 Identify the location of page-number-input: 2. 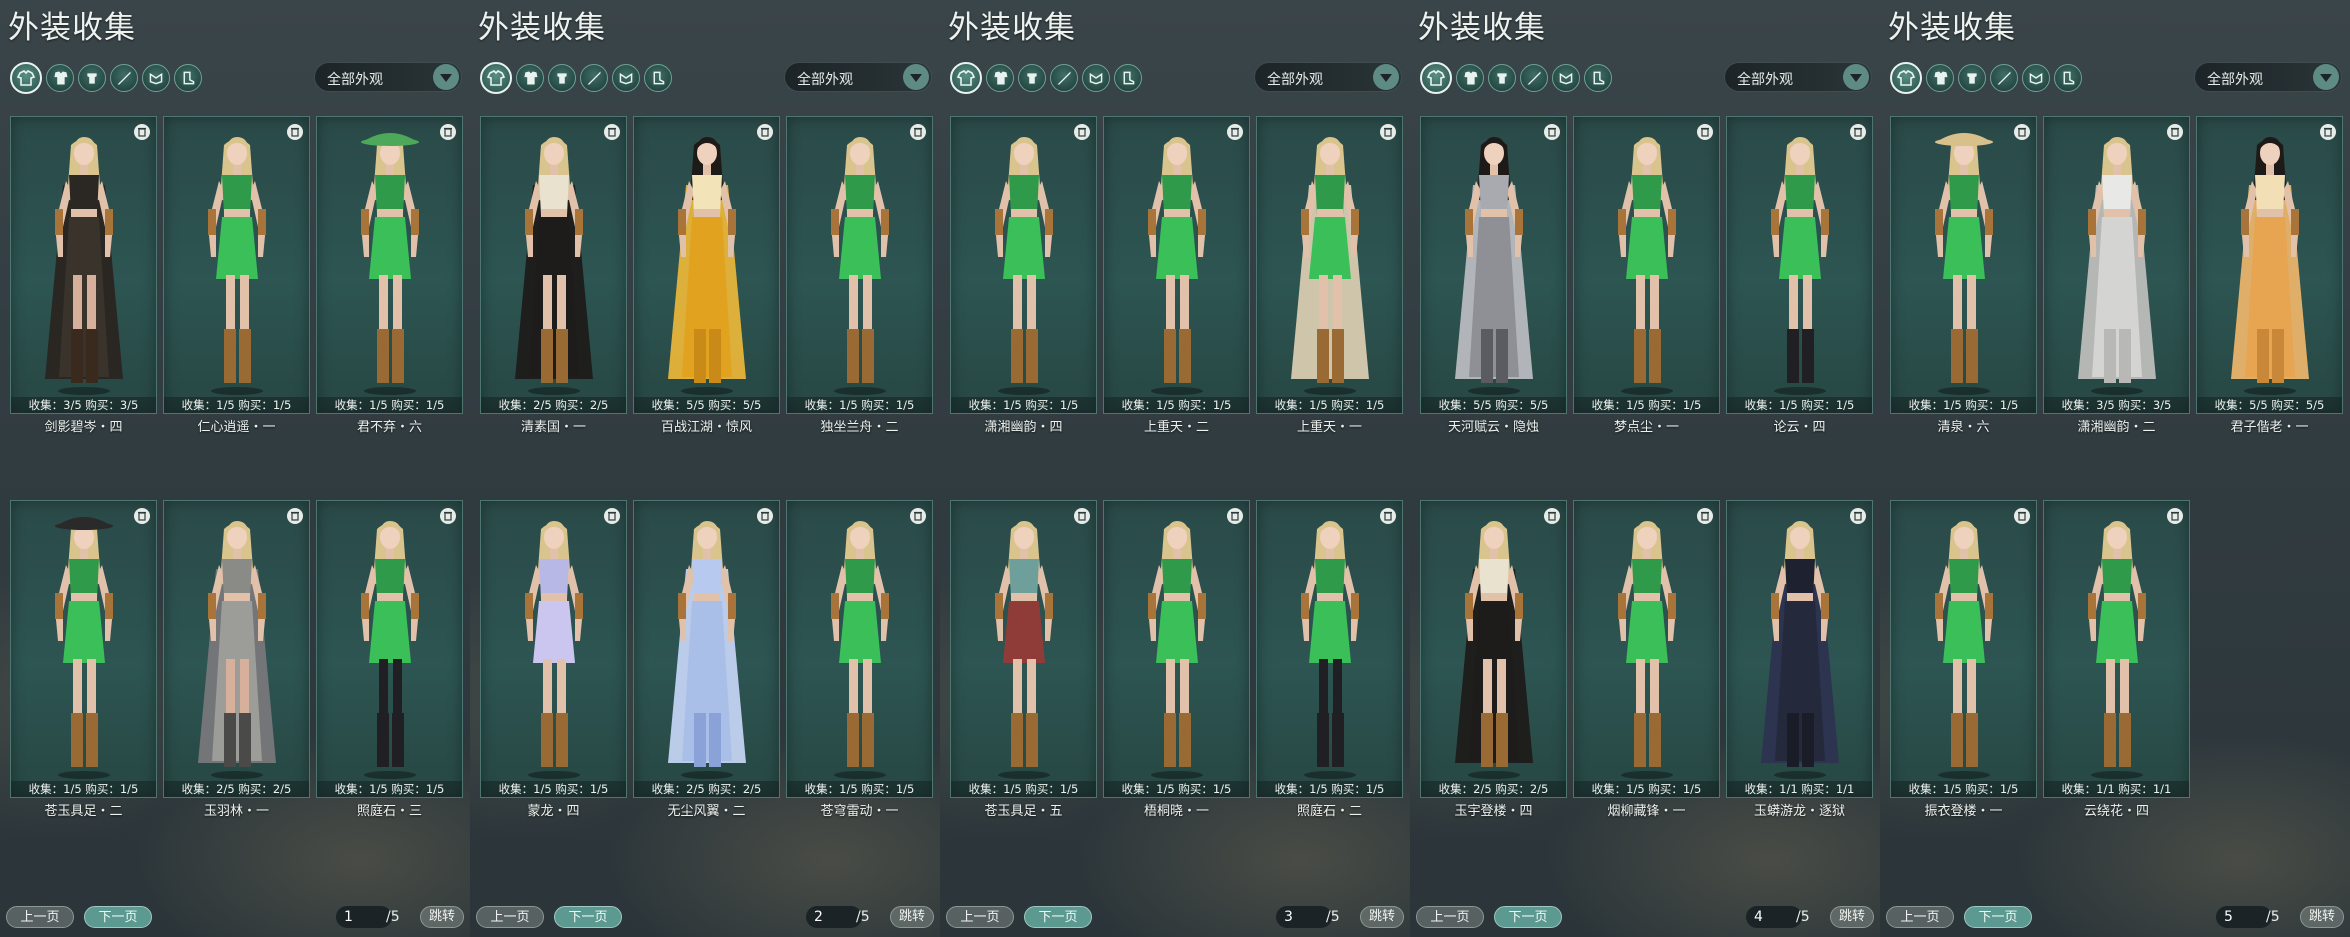
(834, 917).